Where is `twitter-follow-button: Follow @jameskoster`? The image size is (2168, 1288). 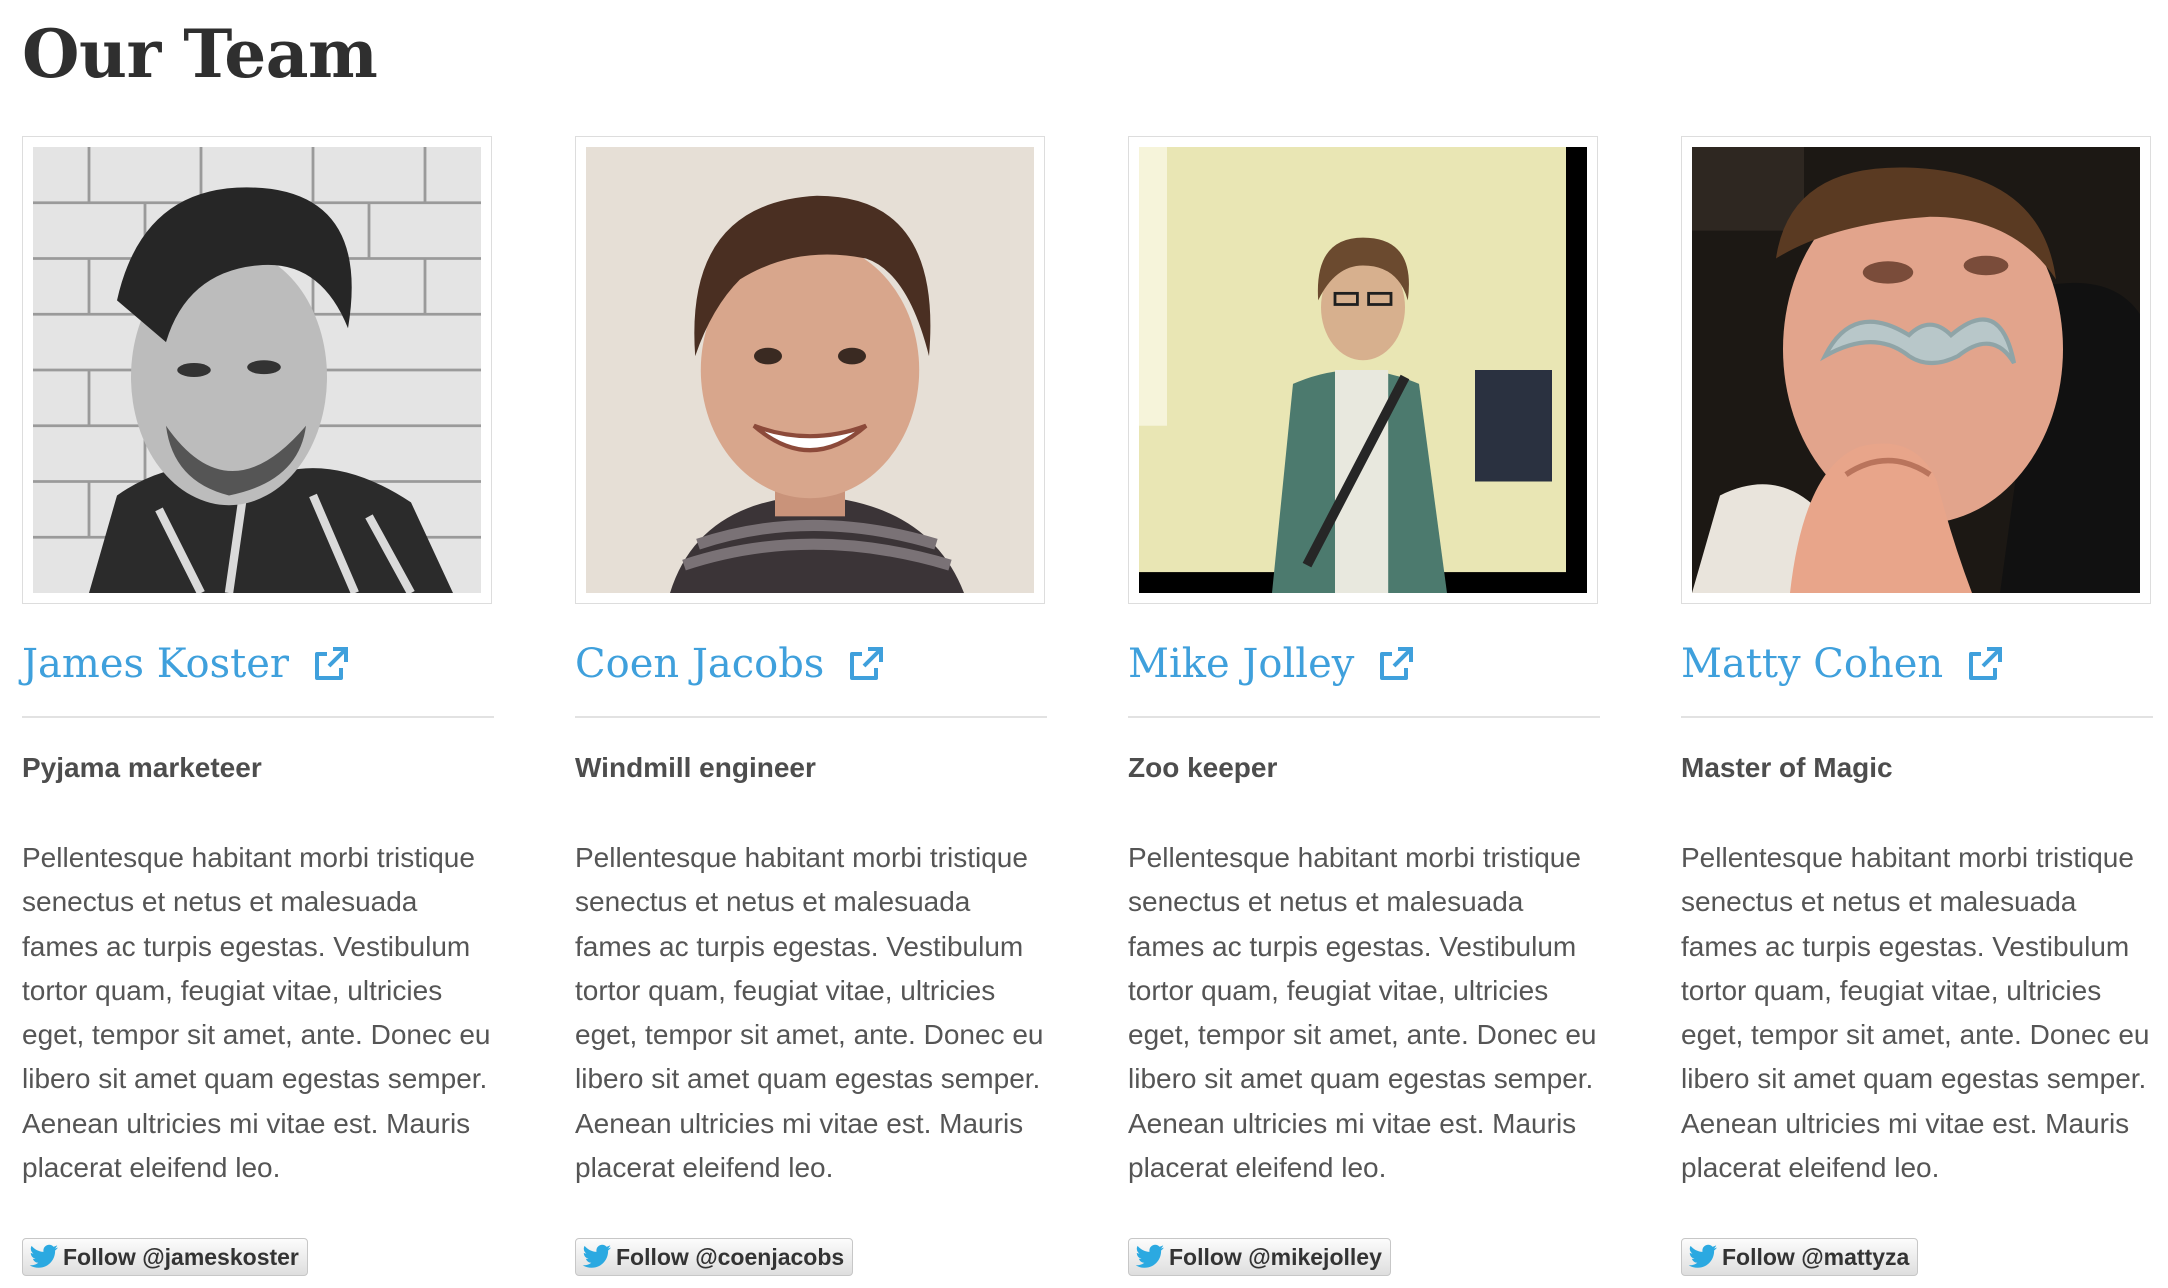
twitter-follow-button: Follow @jameskoster is located at coordinates (165, 1257).